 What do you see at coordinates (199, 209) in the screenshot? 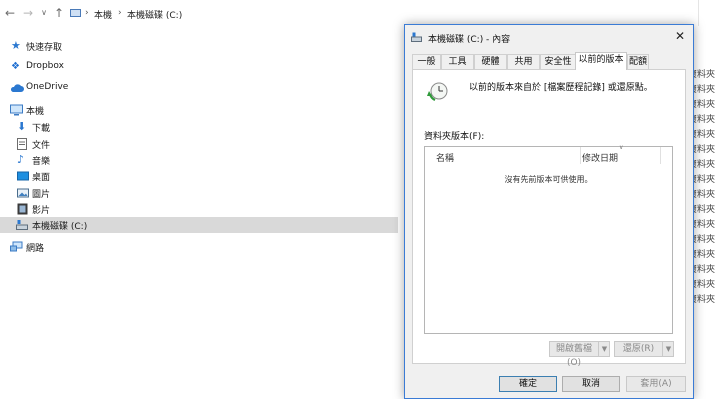
I see `nav-item-videos: 影片` at bounding box center [199, 209].